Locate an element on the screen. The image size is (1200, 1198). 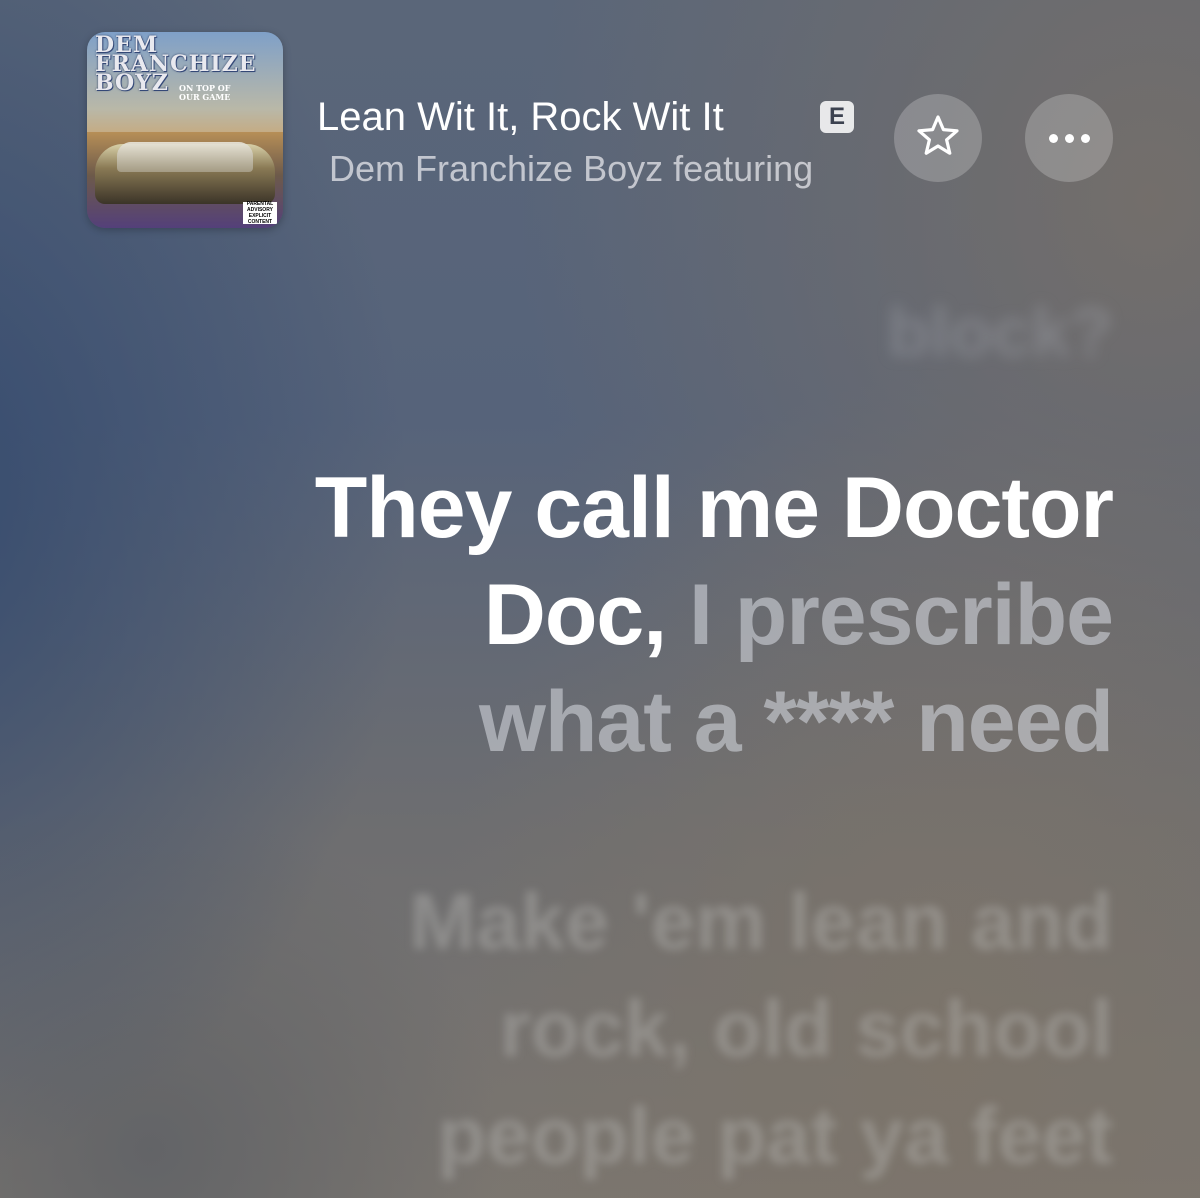
lyric-sung-text: They call me Doctor is located at coordinates (714, 508).